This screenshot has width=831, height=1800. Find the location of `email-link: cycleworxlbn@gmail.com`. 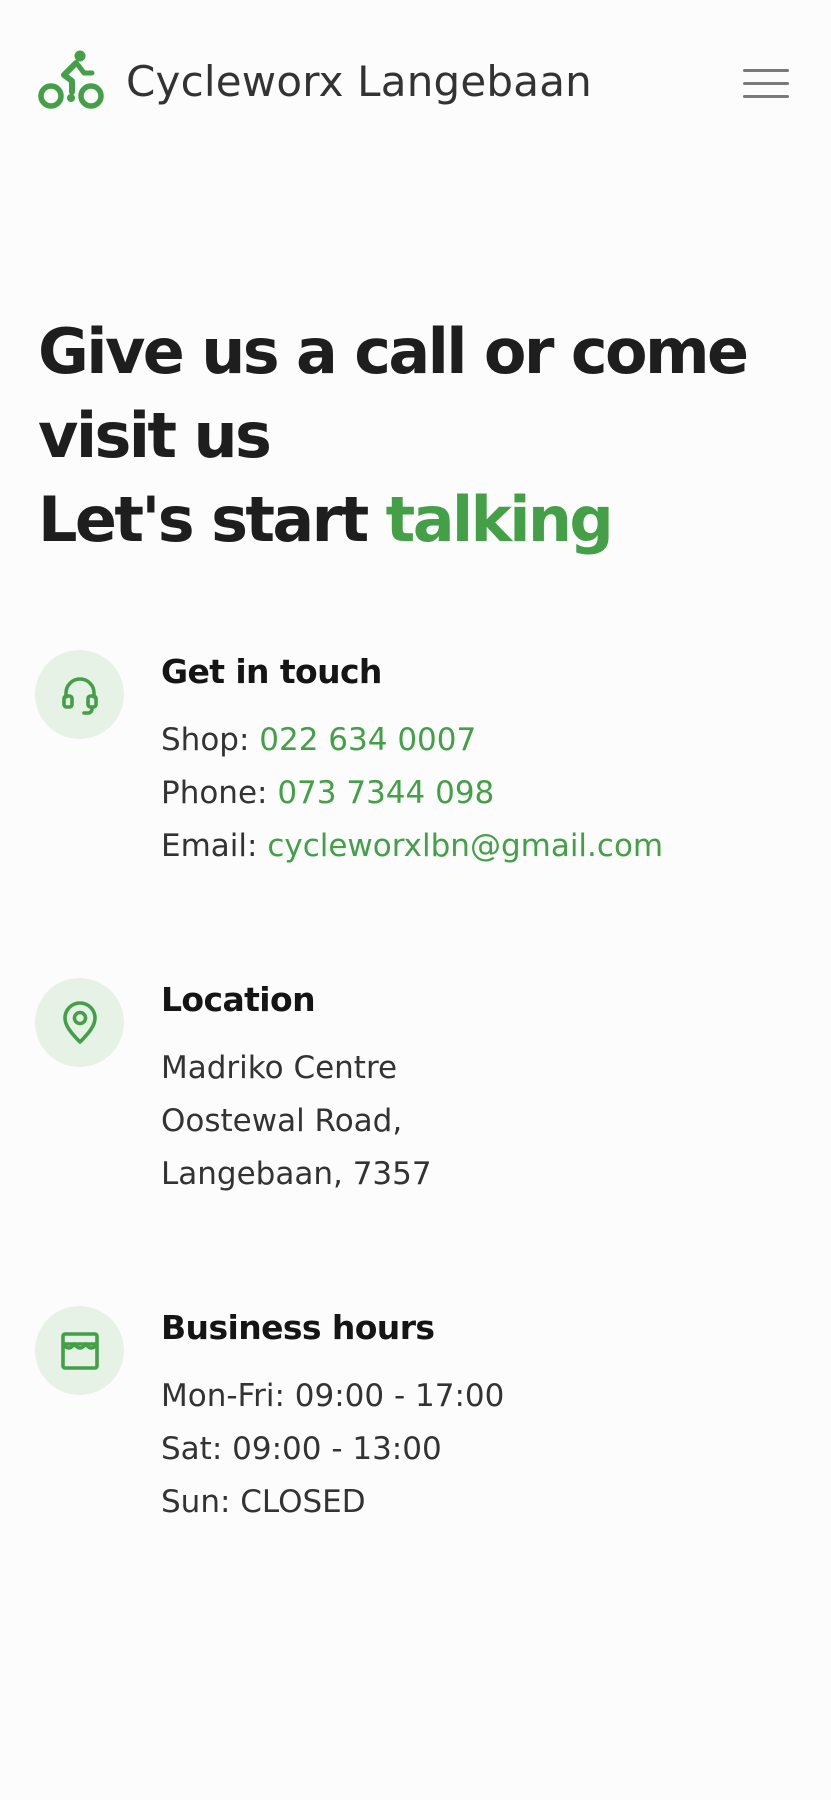

email-link: cycleworxlbn@gmail.com is located at coordinates (465, 846).